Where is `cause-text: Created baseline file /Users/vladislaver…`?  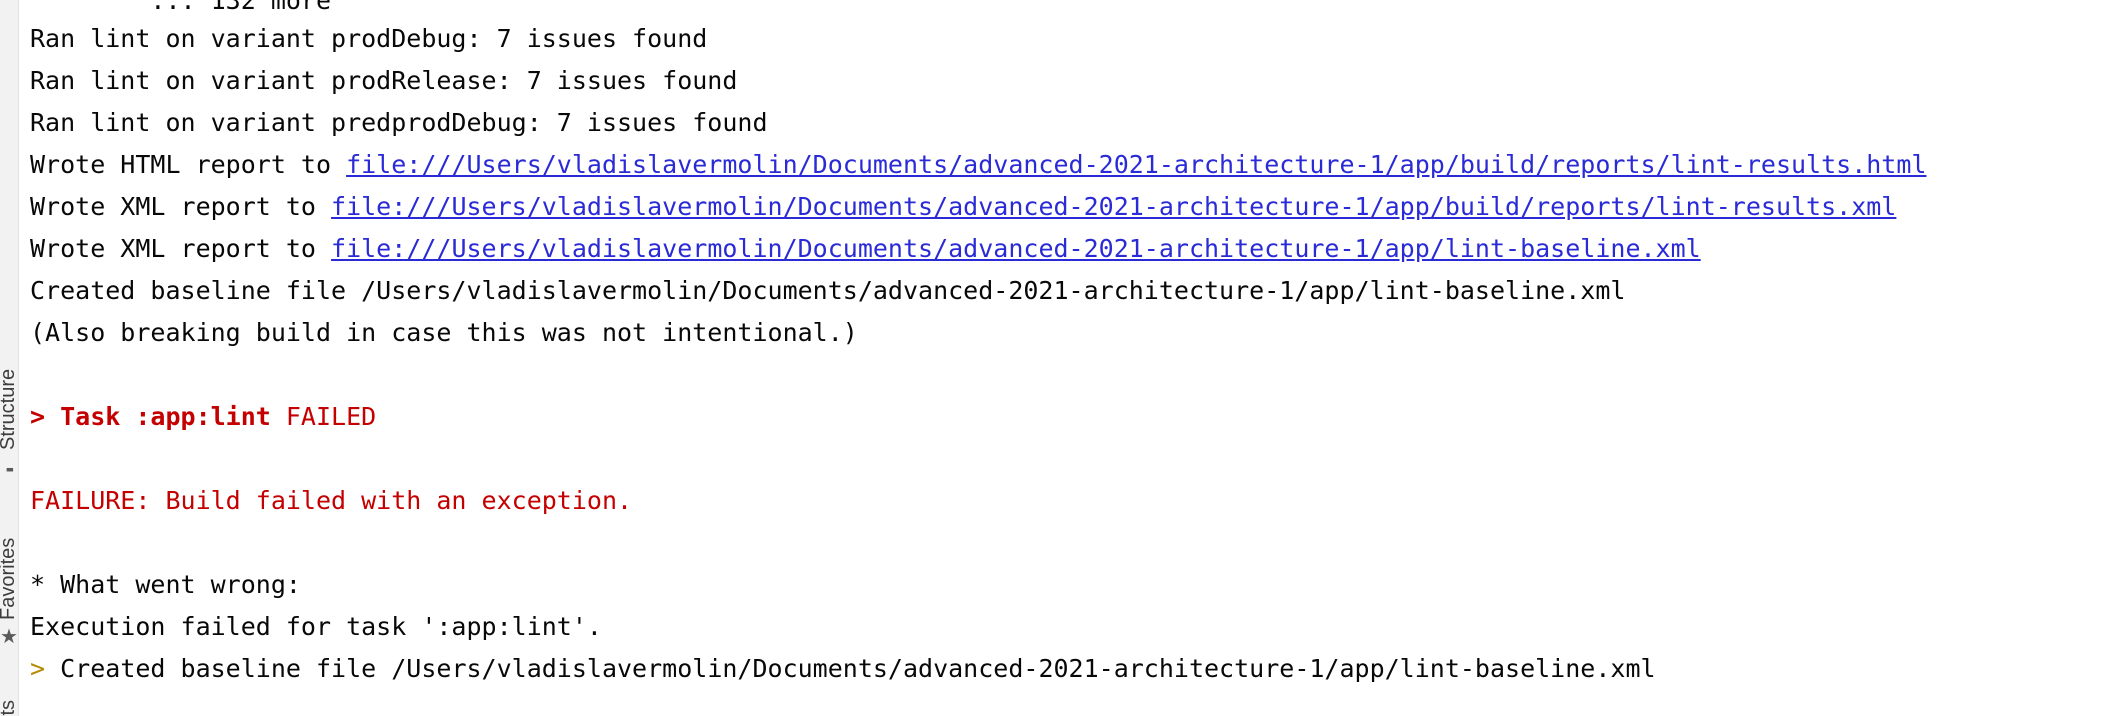
cause-text: Created baseline file /Users/vladislaver… is located at coordinates (858, 668).